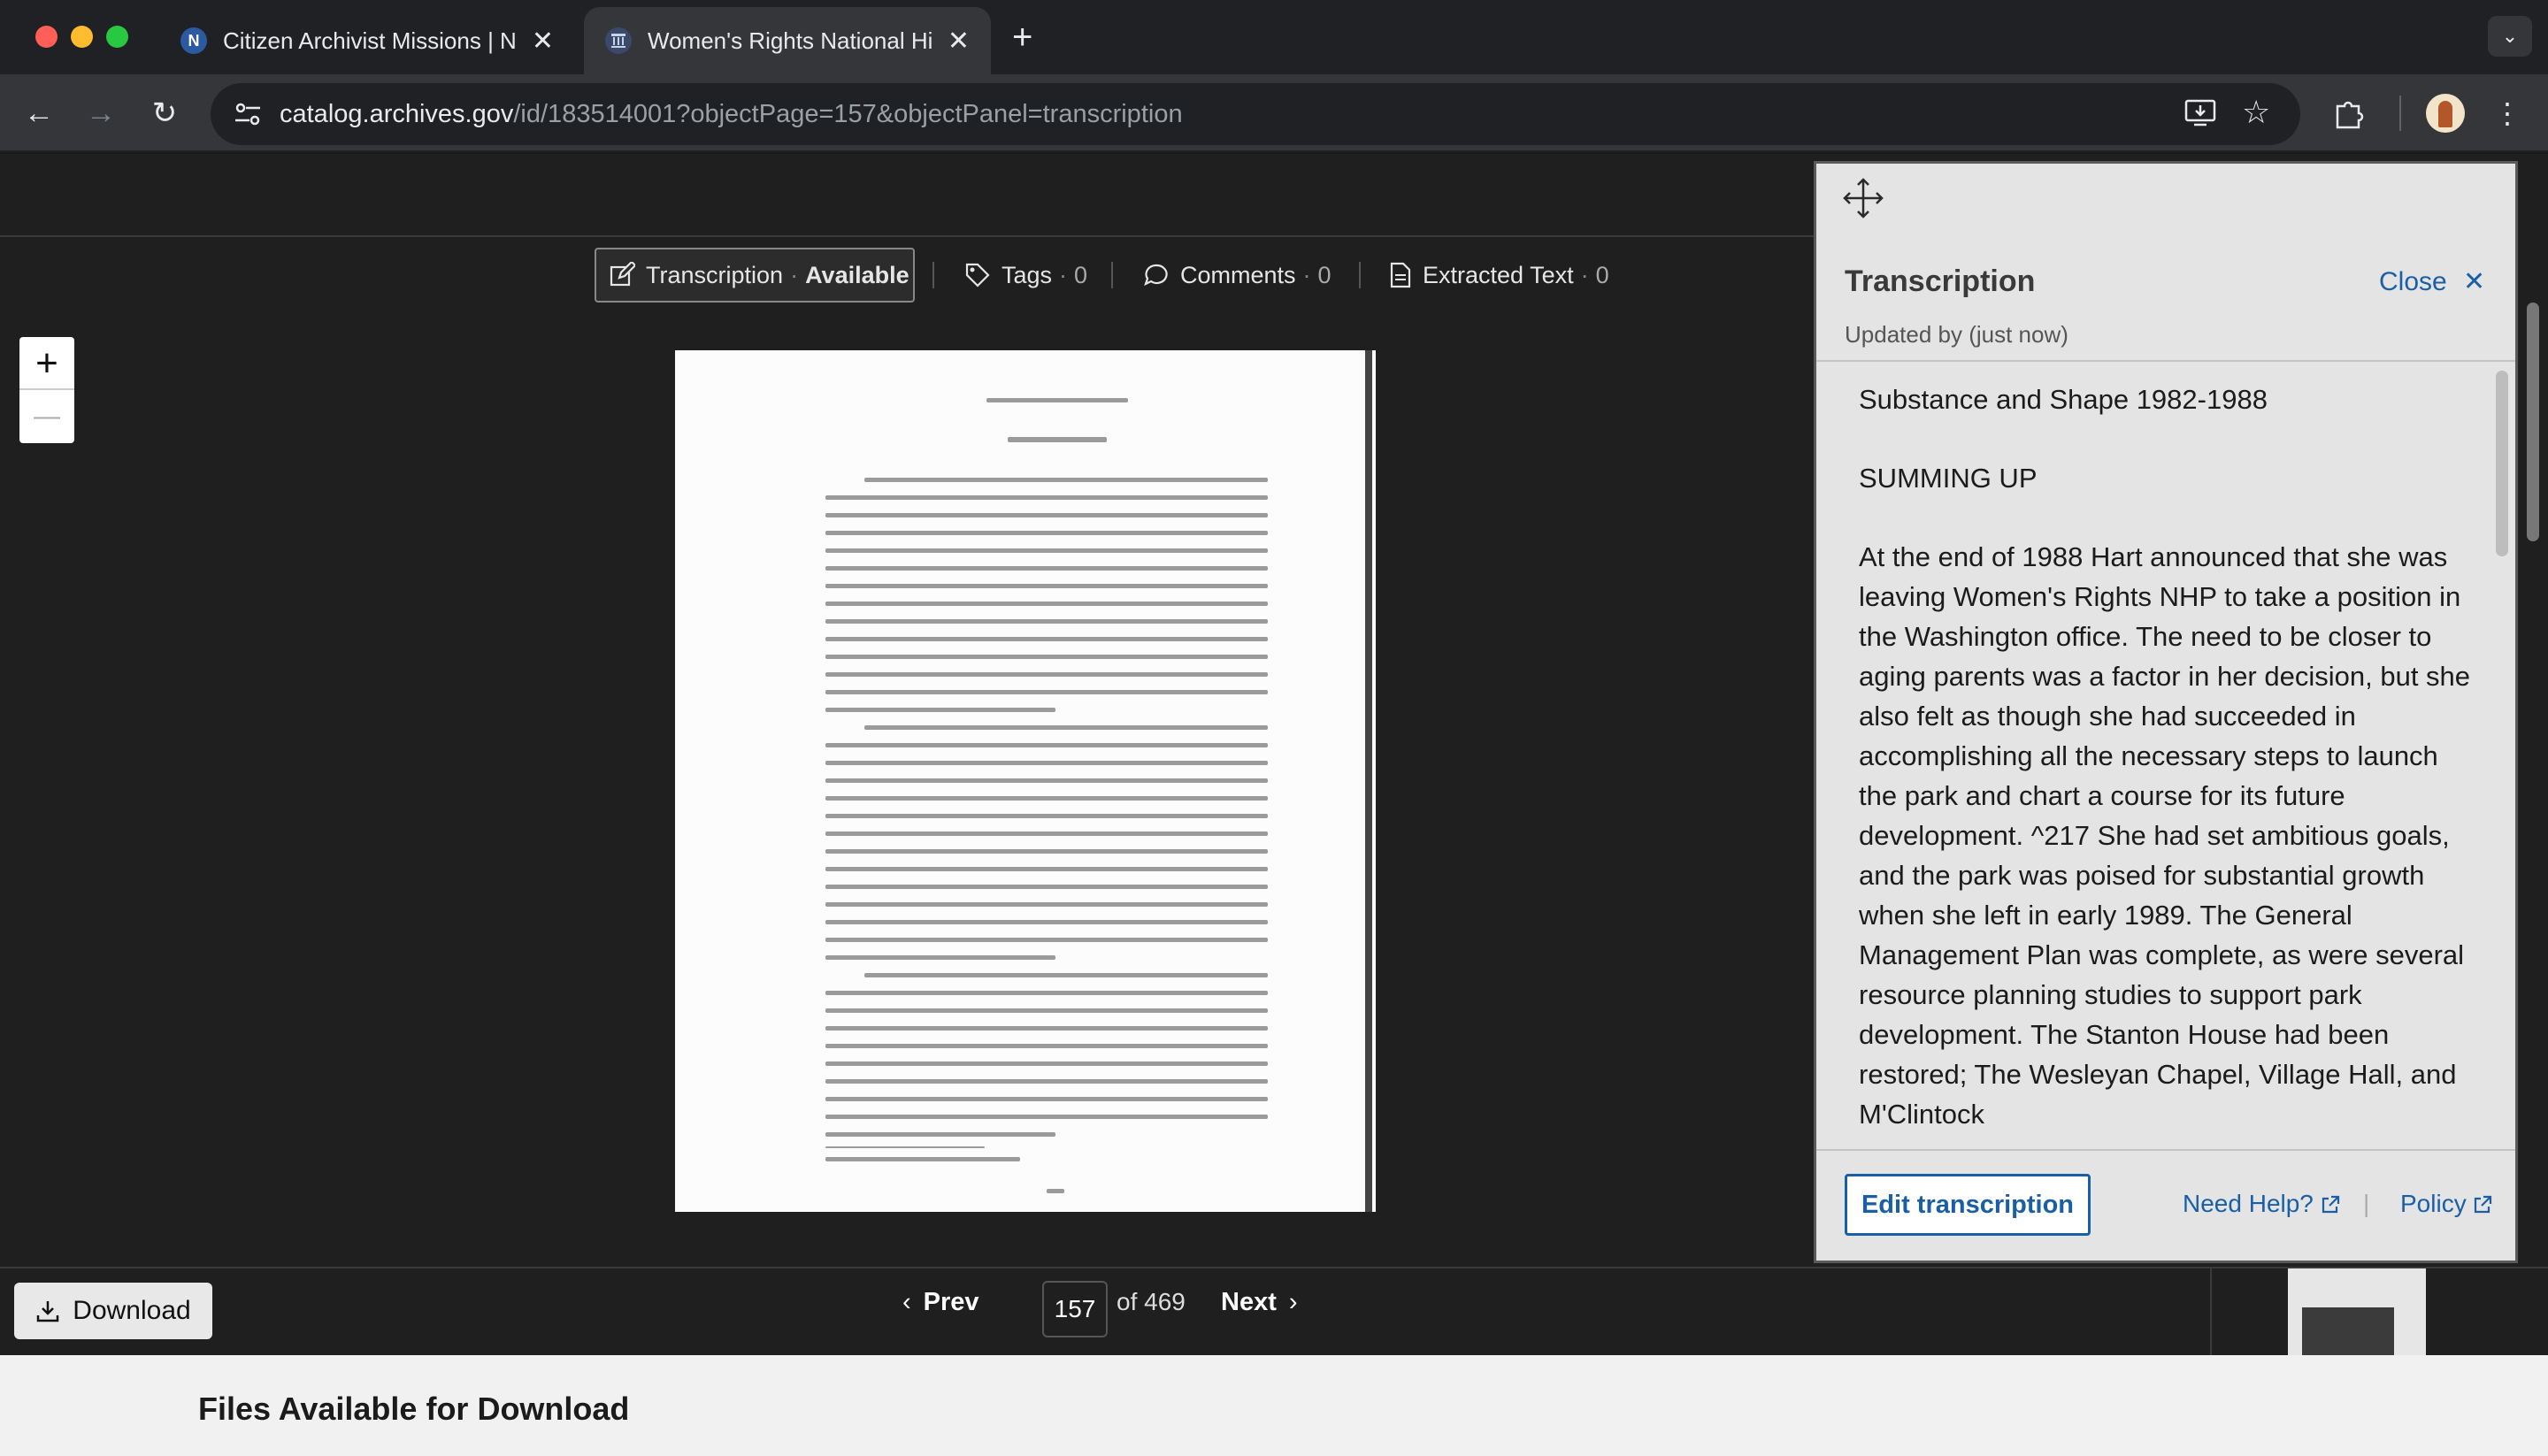  I want to click on edit-transcription-button: Edit transcription, so click(1968, 1205).